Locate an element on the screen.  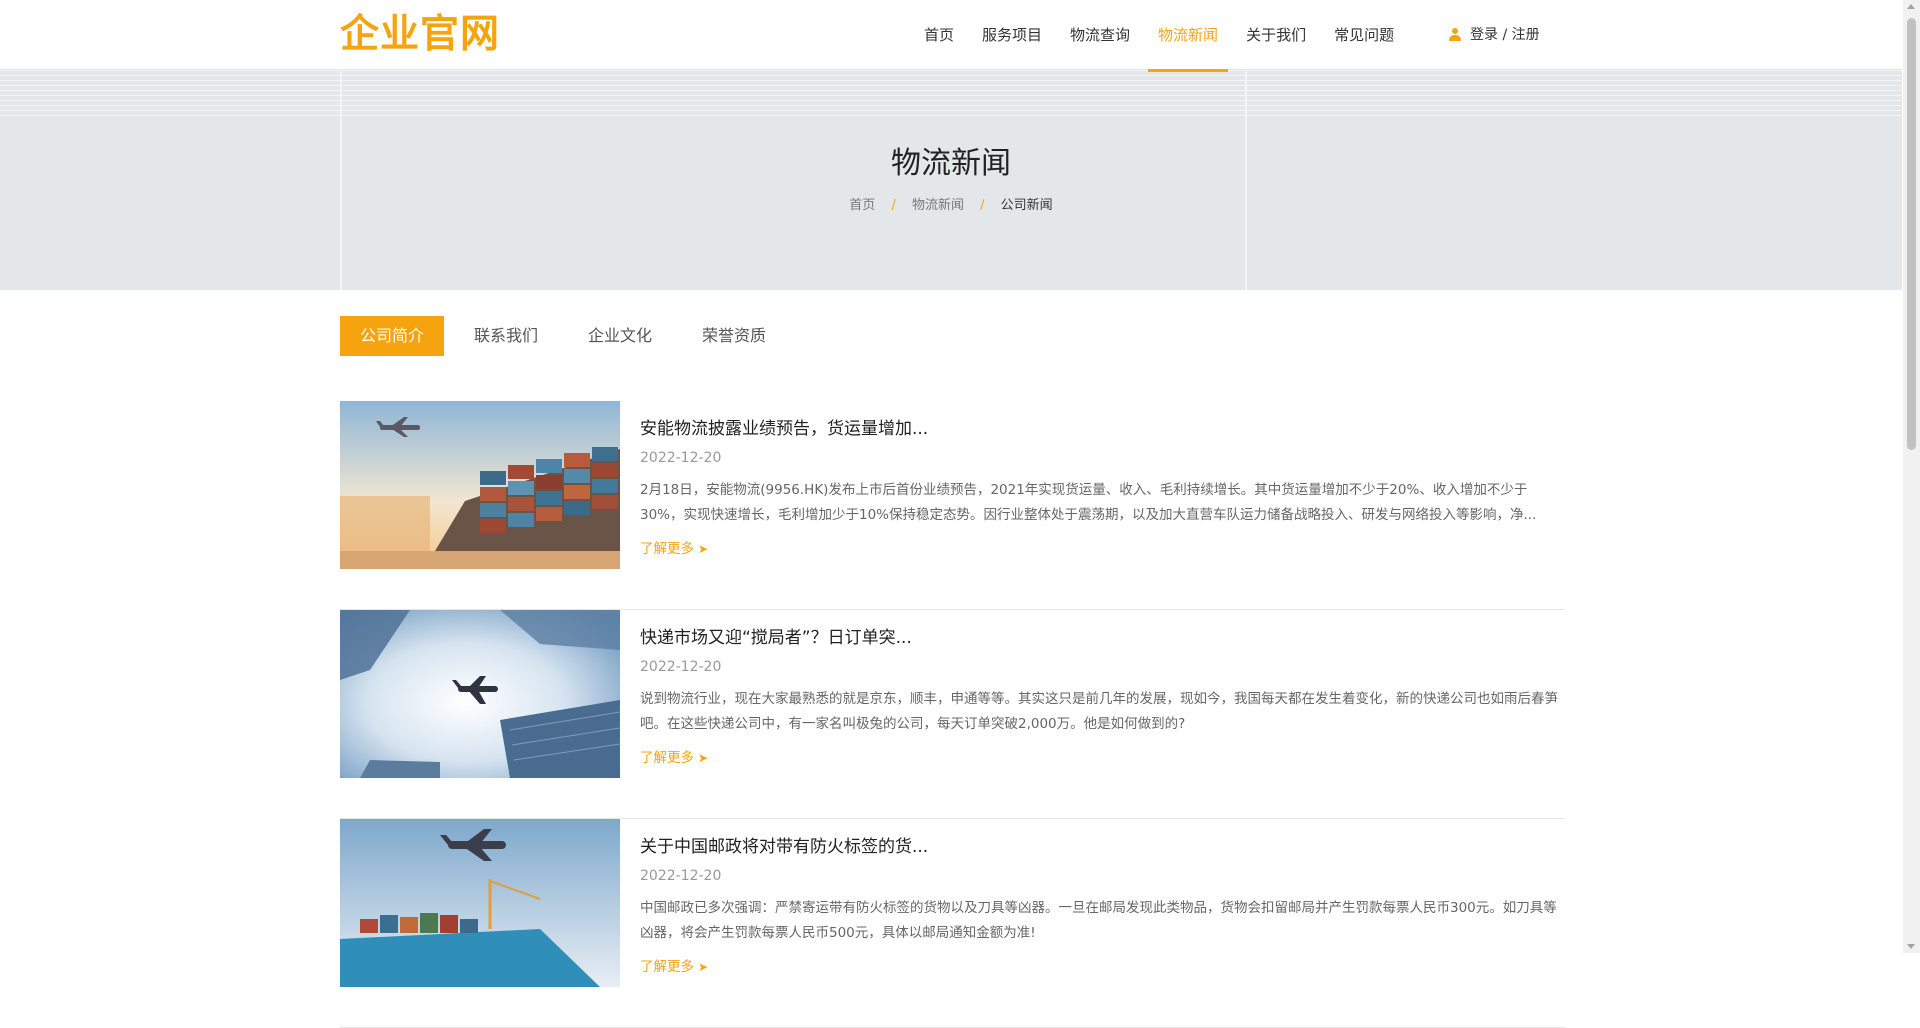
tab-honors: 荣誉资质 is located at coordinates (734, 336).